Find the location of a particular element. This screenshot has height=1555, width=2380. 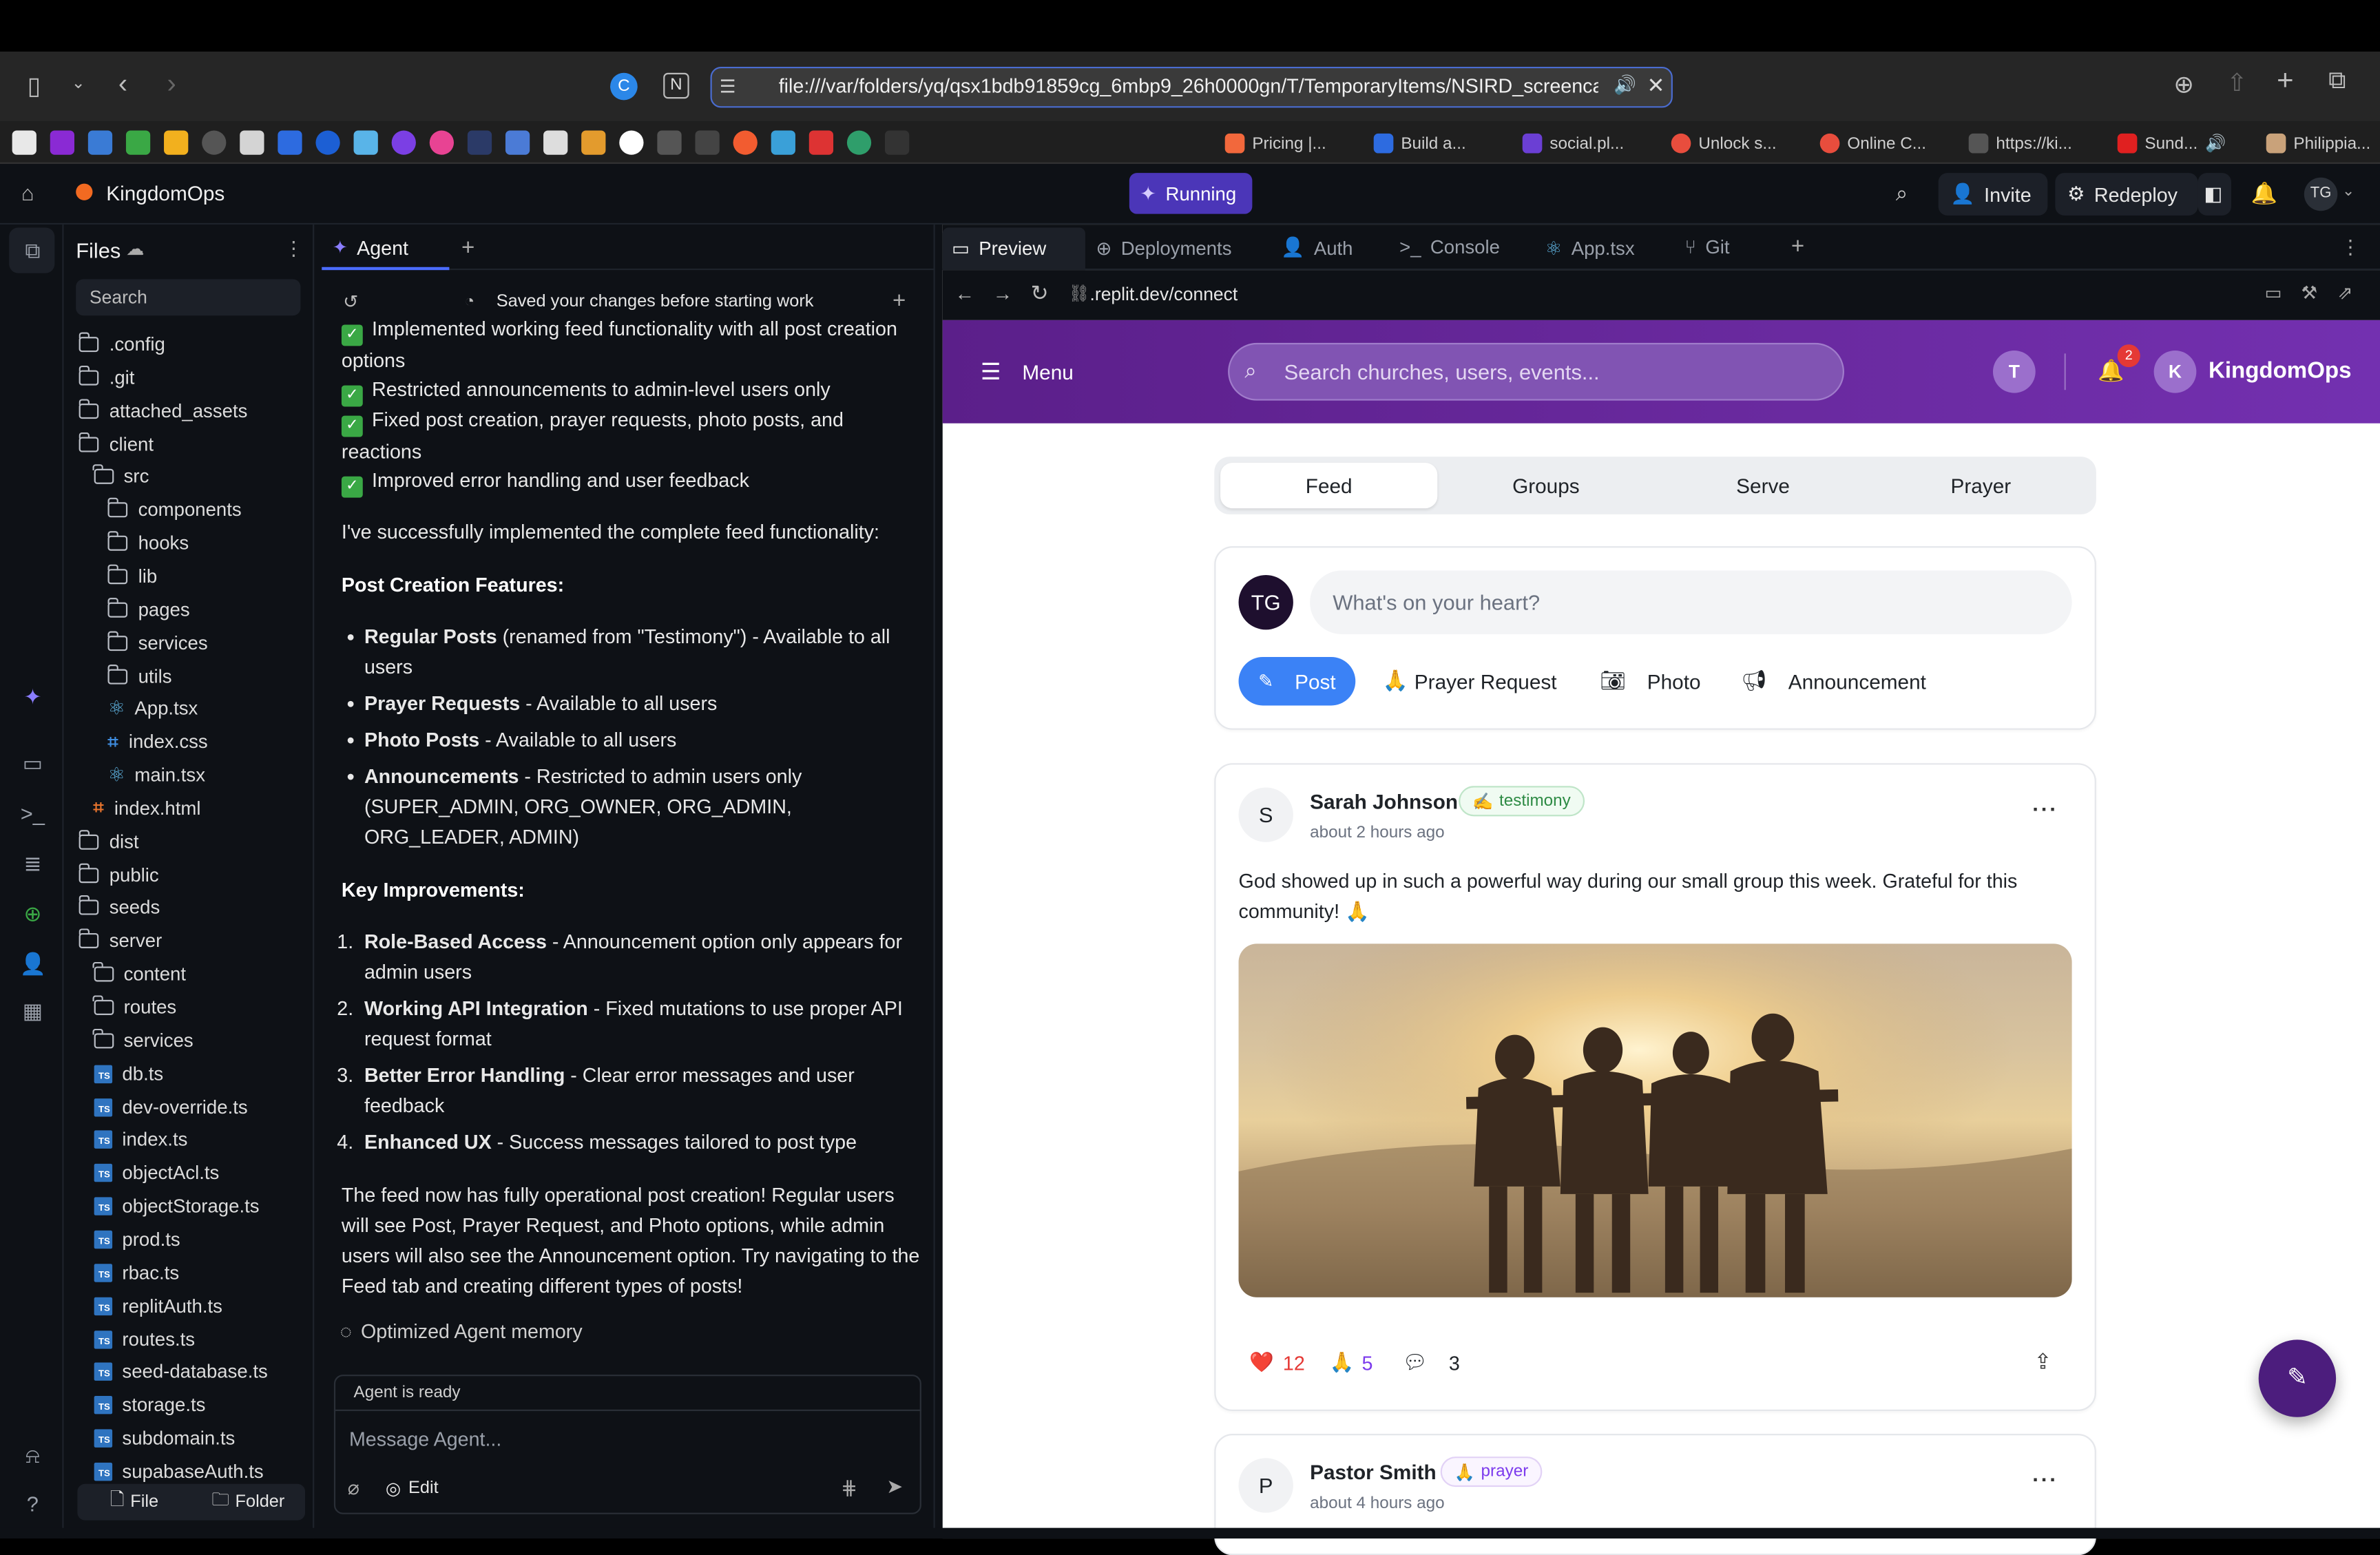

console-icon: >_ is located at coordinates (32, 814).